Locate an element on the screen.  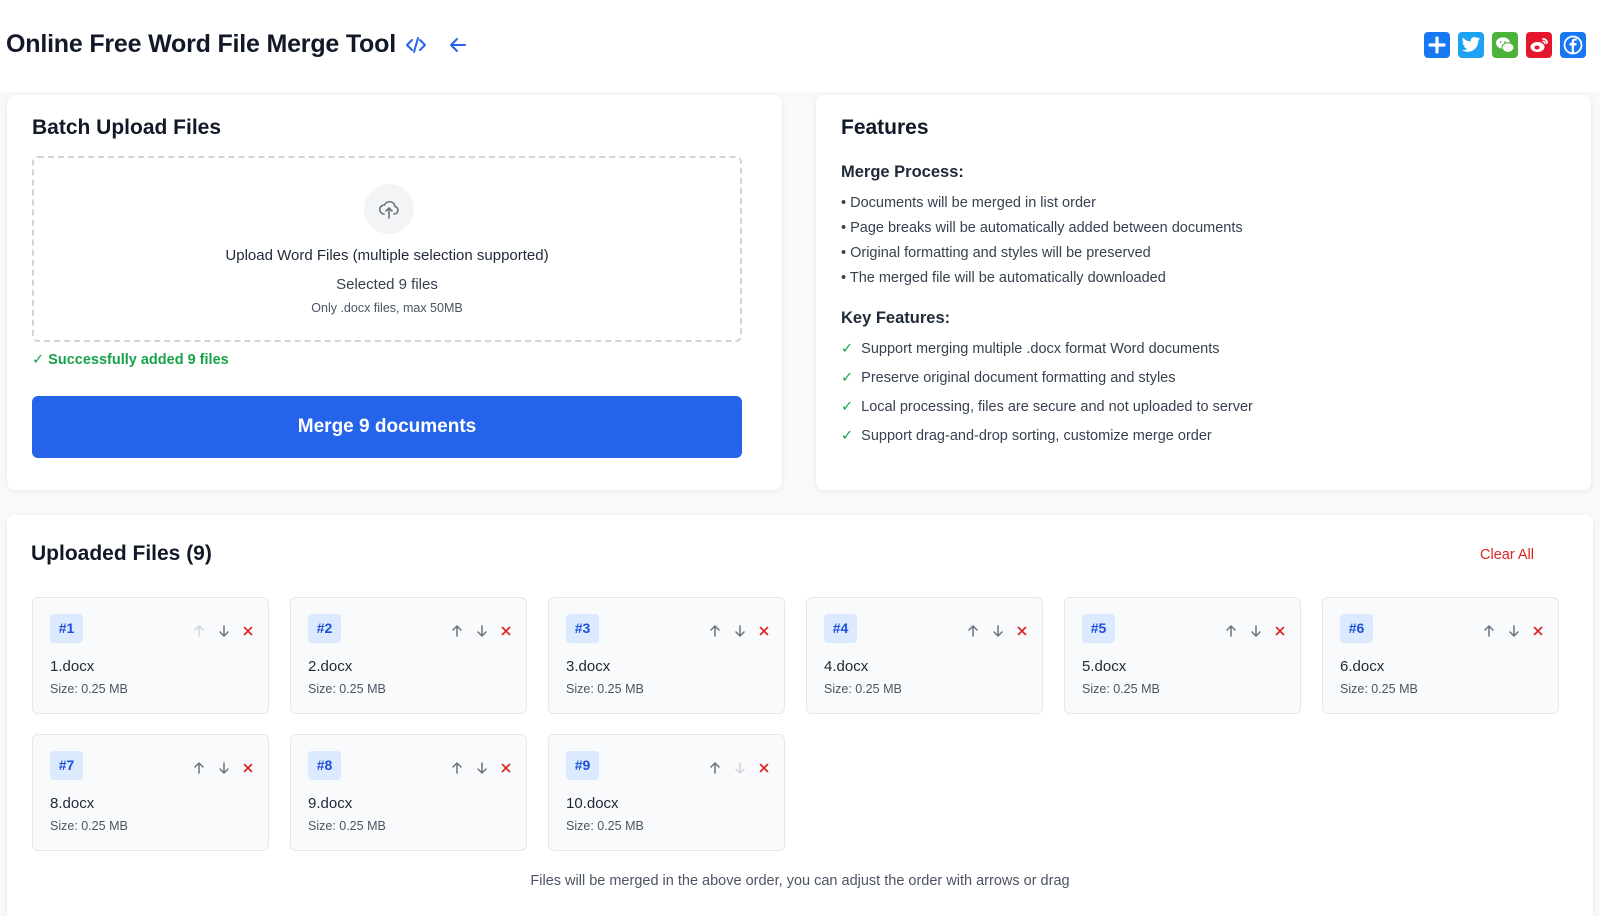
file-name: 9.docx is located at coordinates (330, 803).